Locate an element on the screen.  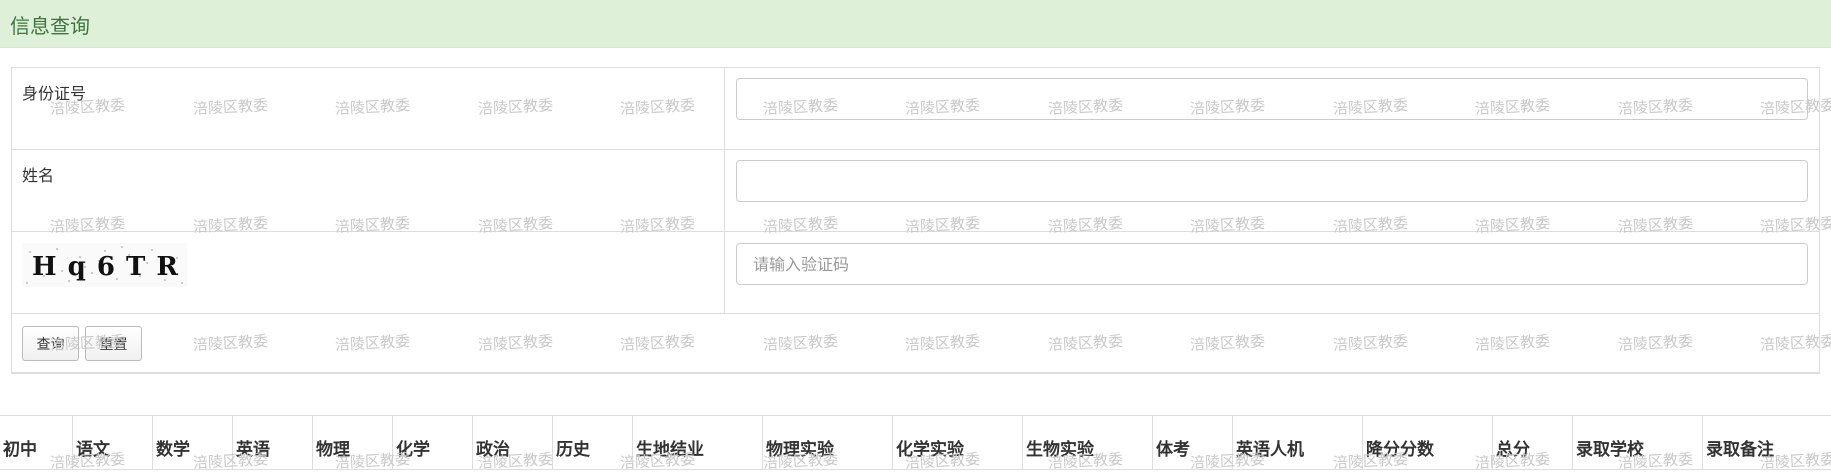
col-header-english-oral: 英语人机 is located at coordinates (1297, 443).